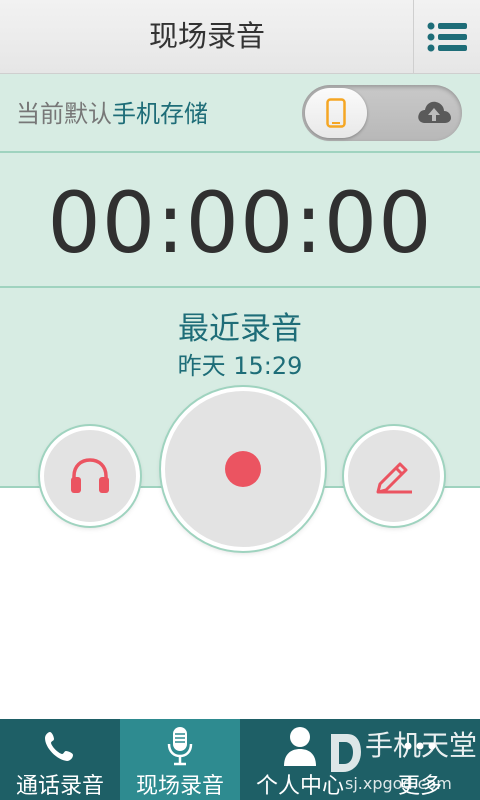 The height and width of the screenshot is (800, 480). I want to click on microphone-icon, so click(180, 746).